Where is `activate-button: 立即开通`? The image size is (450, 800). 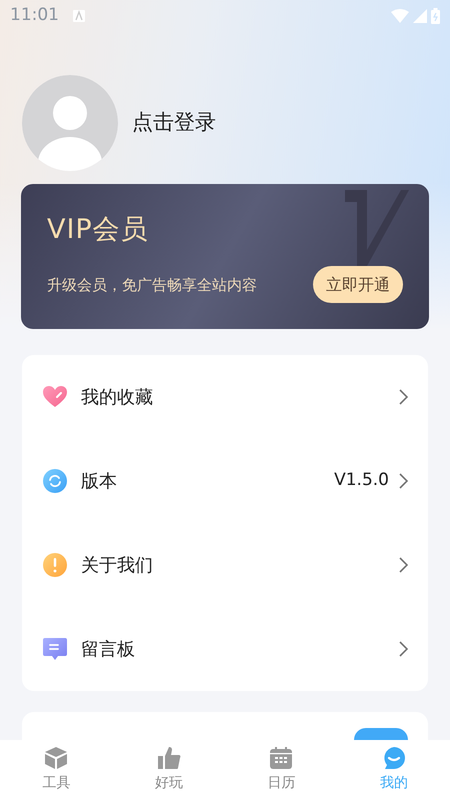
activate-button: 立即开通 is located at coordinates (358, 285).